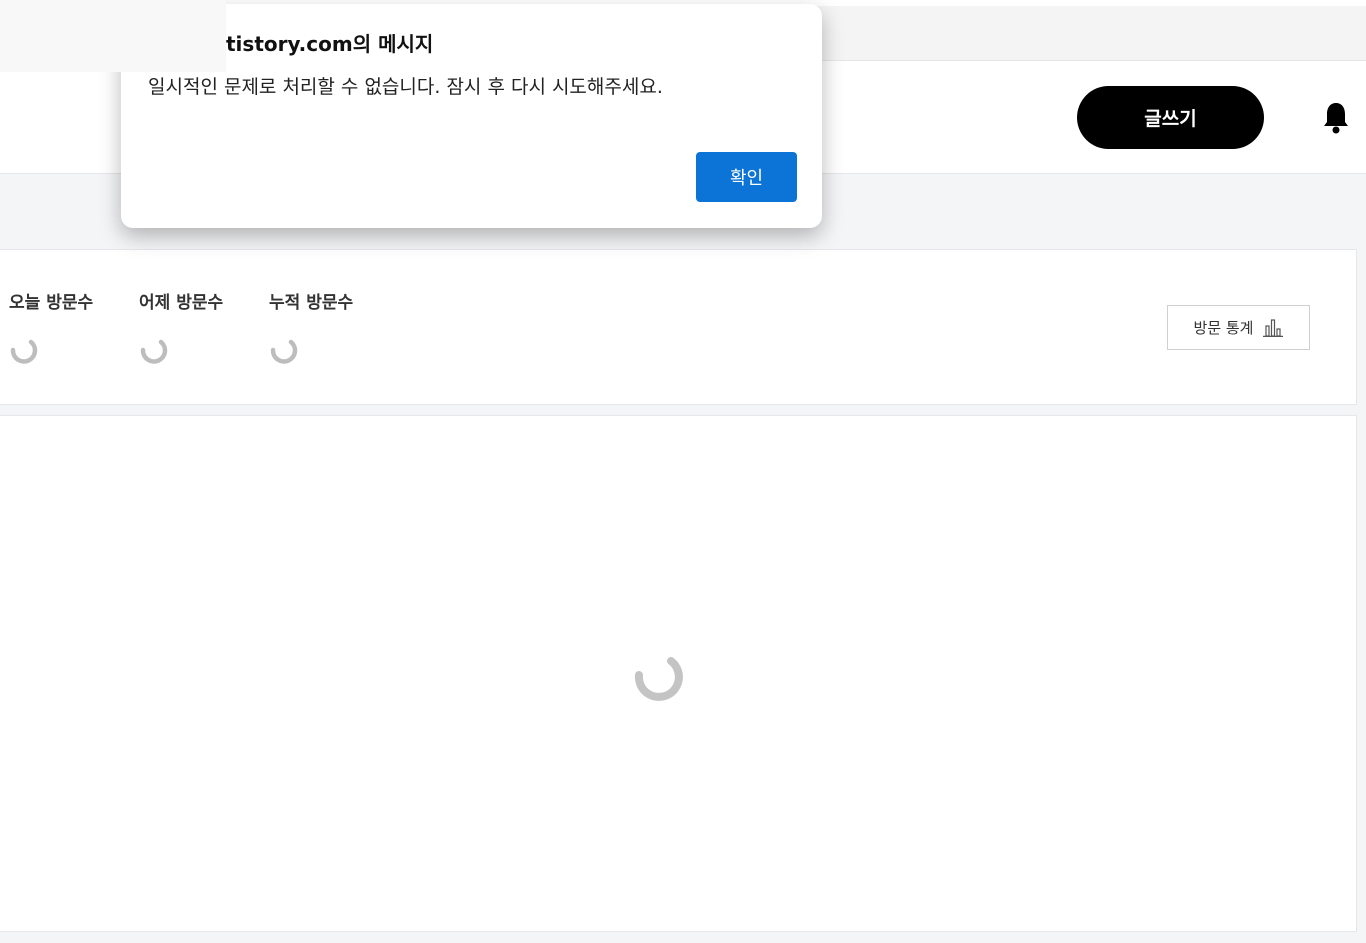  Describe the element at coordinates (330, 44) in the screenshot. I see `dialog-title: tistory.com의 메시지` at that location.